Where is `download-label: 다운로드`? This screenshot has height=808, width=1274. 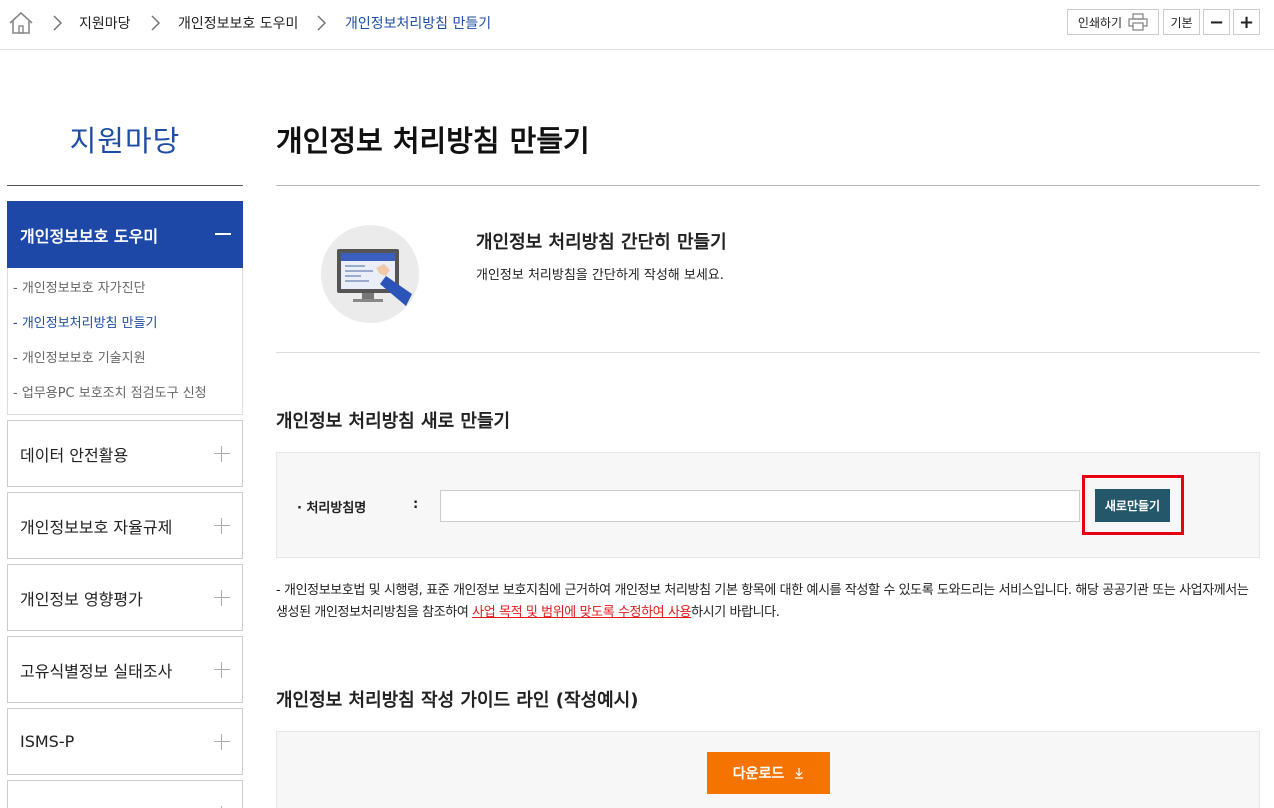 download-label: 다운로드 is located at coordinates (758, 774).